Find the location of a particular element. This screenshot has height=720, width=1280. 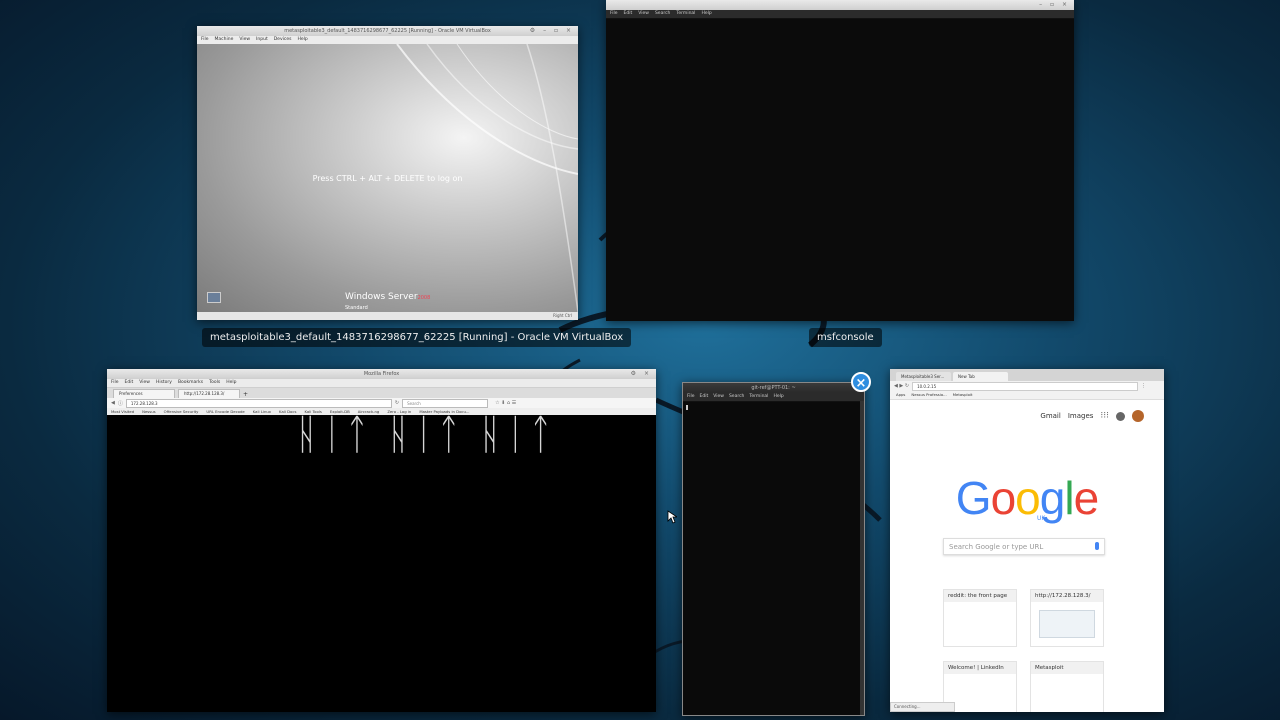

firefox-title: Mozilla Firefox is located at coordinates (381, 374).